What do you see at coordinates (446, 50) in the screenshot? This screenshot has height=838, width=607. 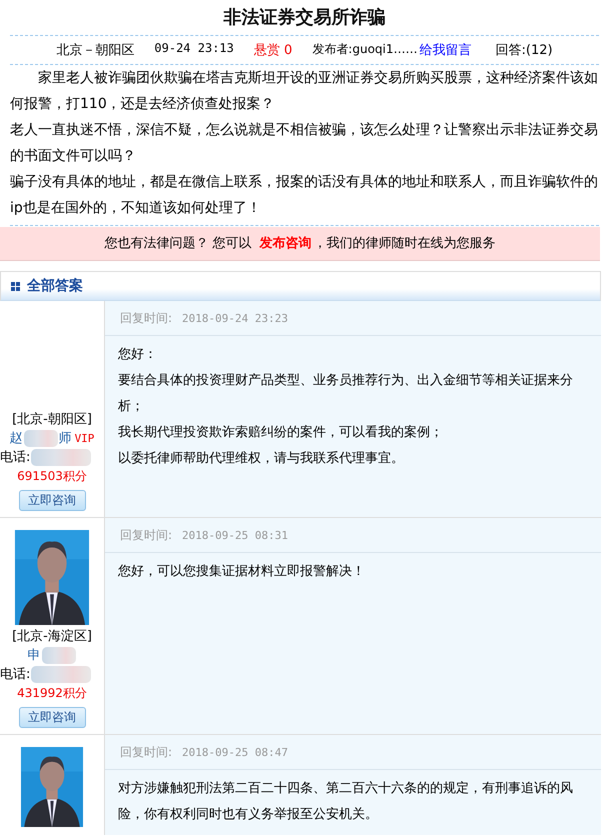 I see `message-link: 给我留言` at bounding box center [446, 50].